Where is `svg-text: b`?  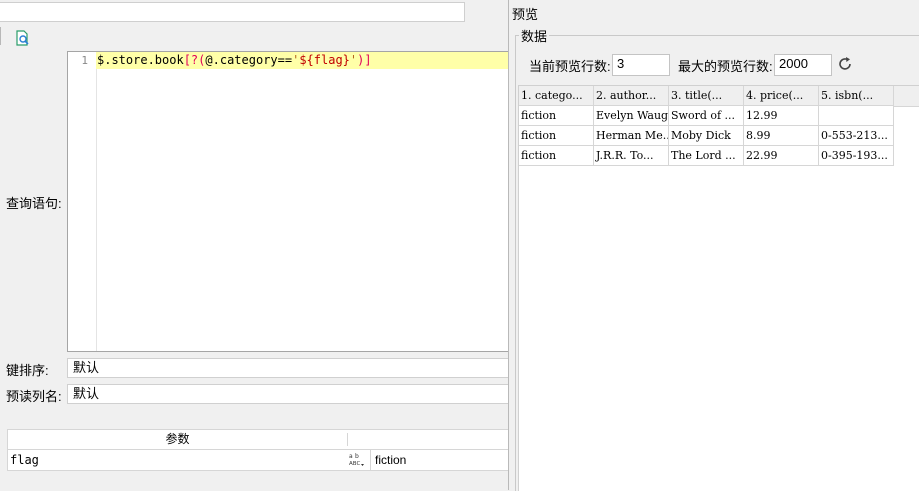 svg-text: b is located at coordinates (357, 456).